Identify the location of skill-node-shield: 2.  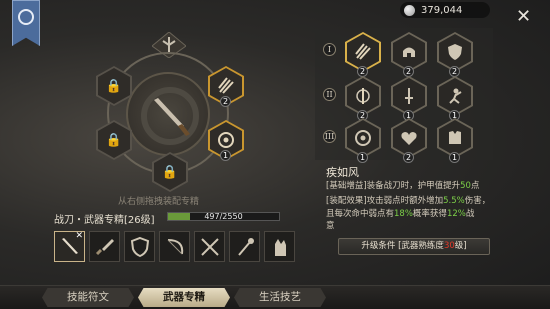
(455, 54).